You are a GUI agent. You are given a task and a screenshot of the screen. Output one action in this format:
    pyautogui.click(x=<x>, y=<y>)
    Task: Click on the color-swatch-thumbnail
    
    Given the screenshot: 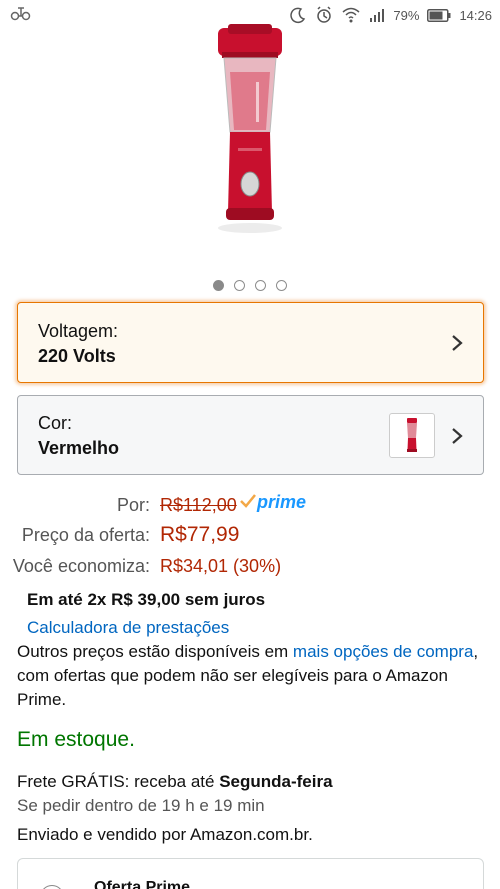 What is the action you would take?
    pyautogui.click(x=412, y=435)
    